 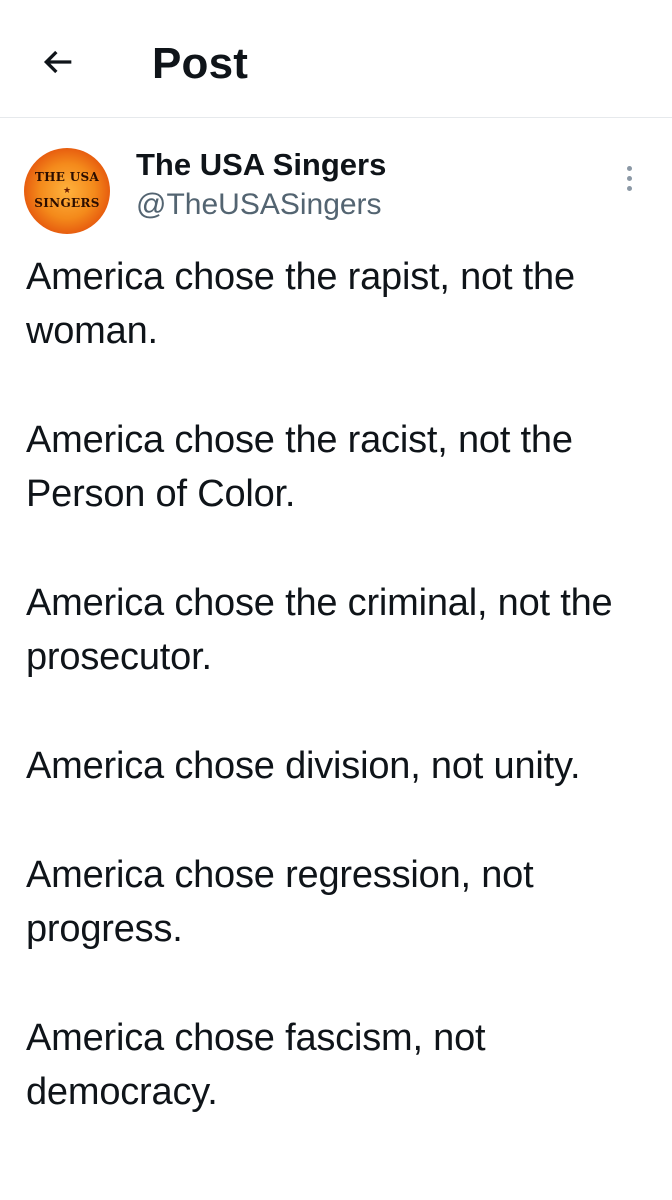 I want to click on arrow-left-icon, so click(x=57, y=62).